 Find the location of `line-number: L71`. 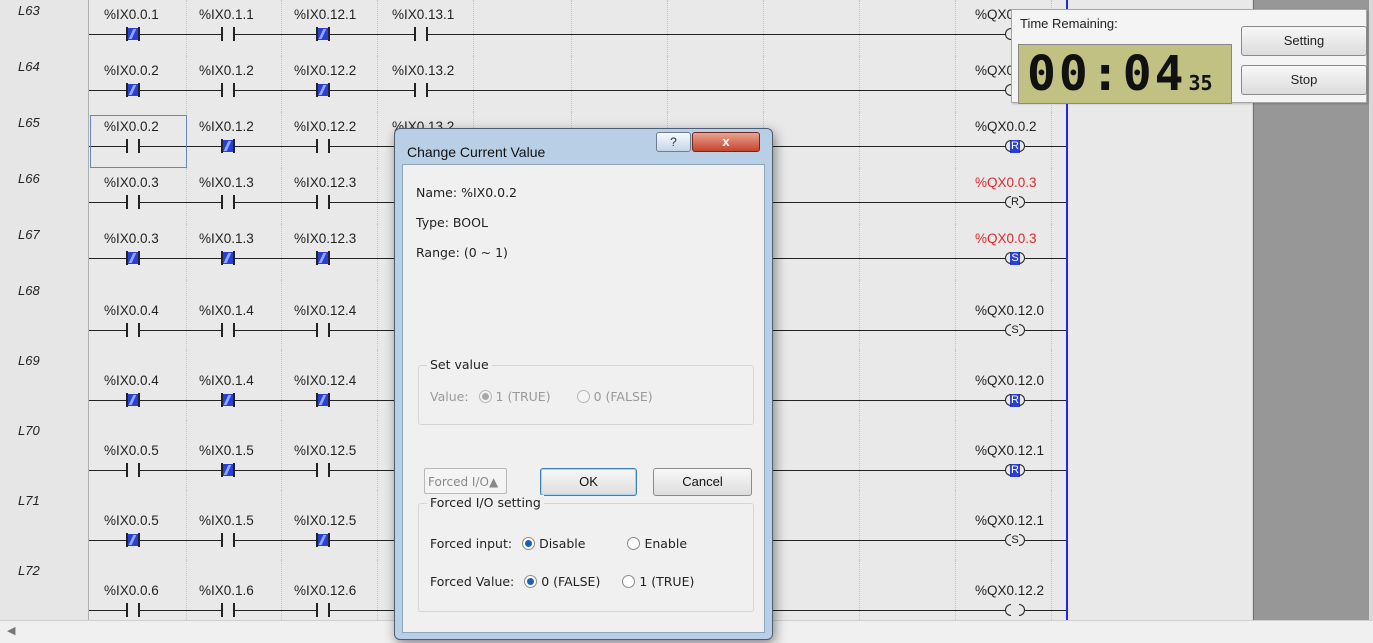

line-number: L71 is located at coordinates (29, 500).